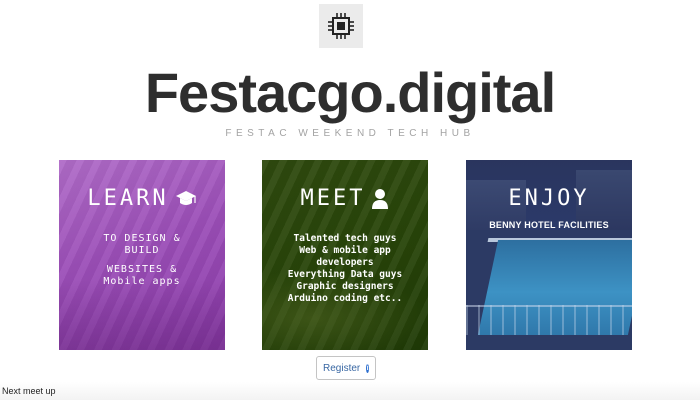 The width and height of the screenshot is (700, 400). Describe the element at coordinates (380, 198) in the screenshot. I see `user-icon` at that location.